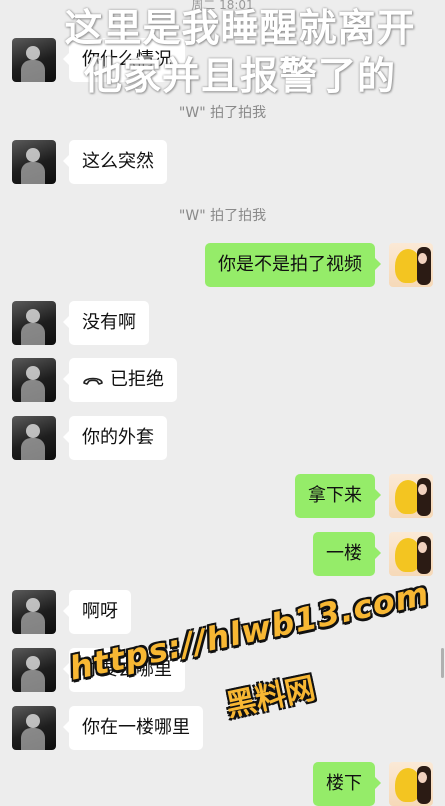 The width and height of the screenshot is (445, 806). I want to click on call-declined-bubble: 已拒绝, so click(120, 380).